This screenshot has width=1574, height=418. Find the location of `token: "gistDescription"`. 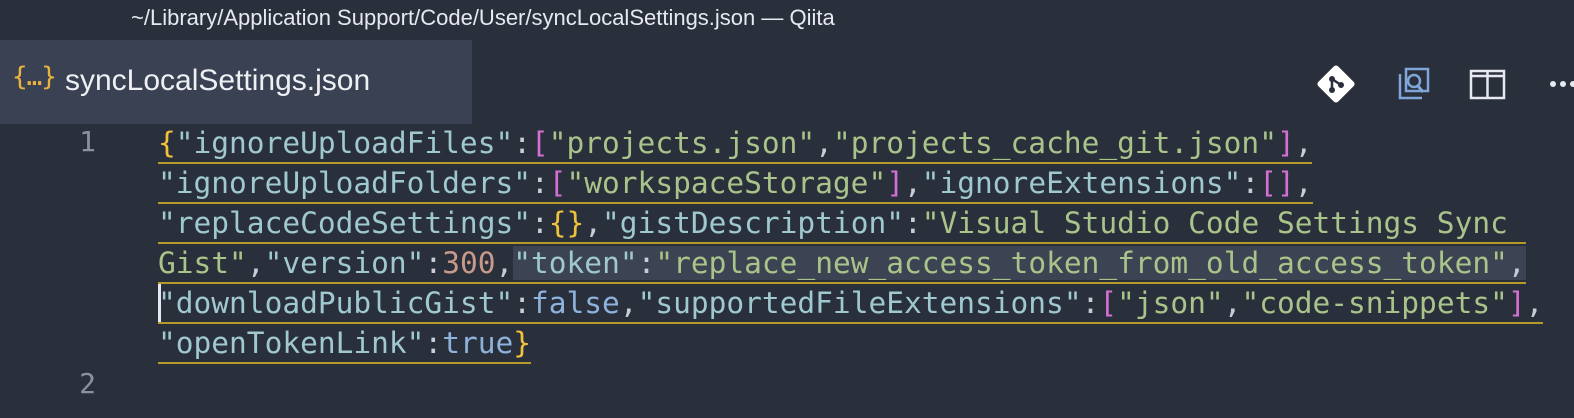

token: "gistDescription" is located at coordinates (753, 223).